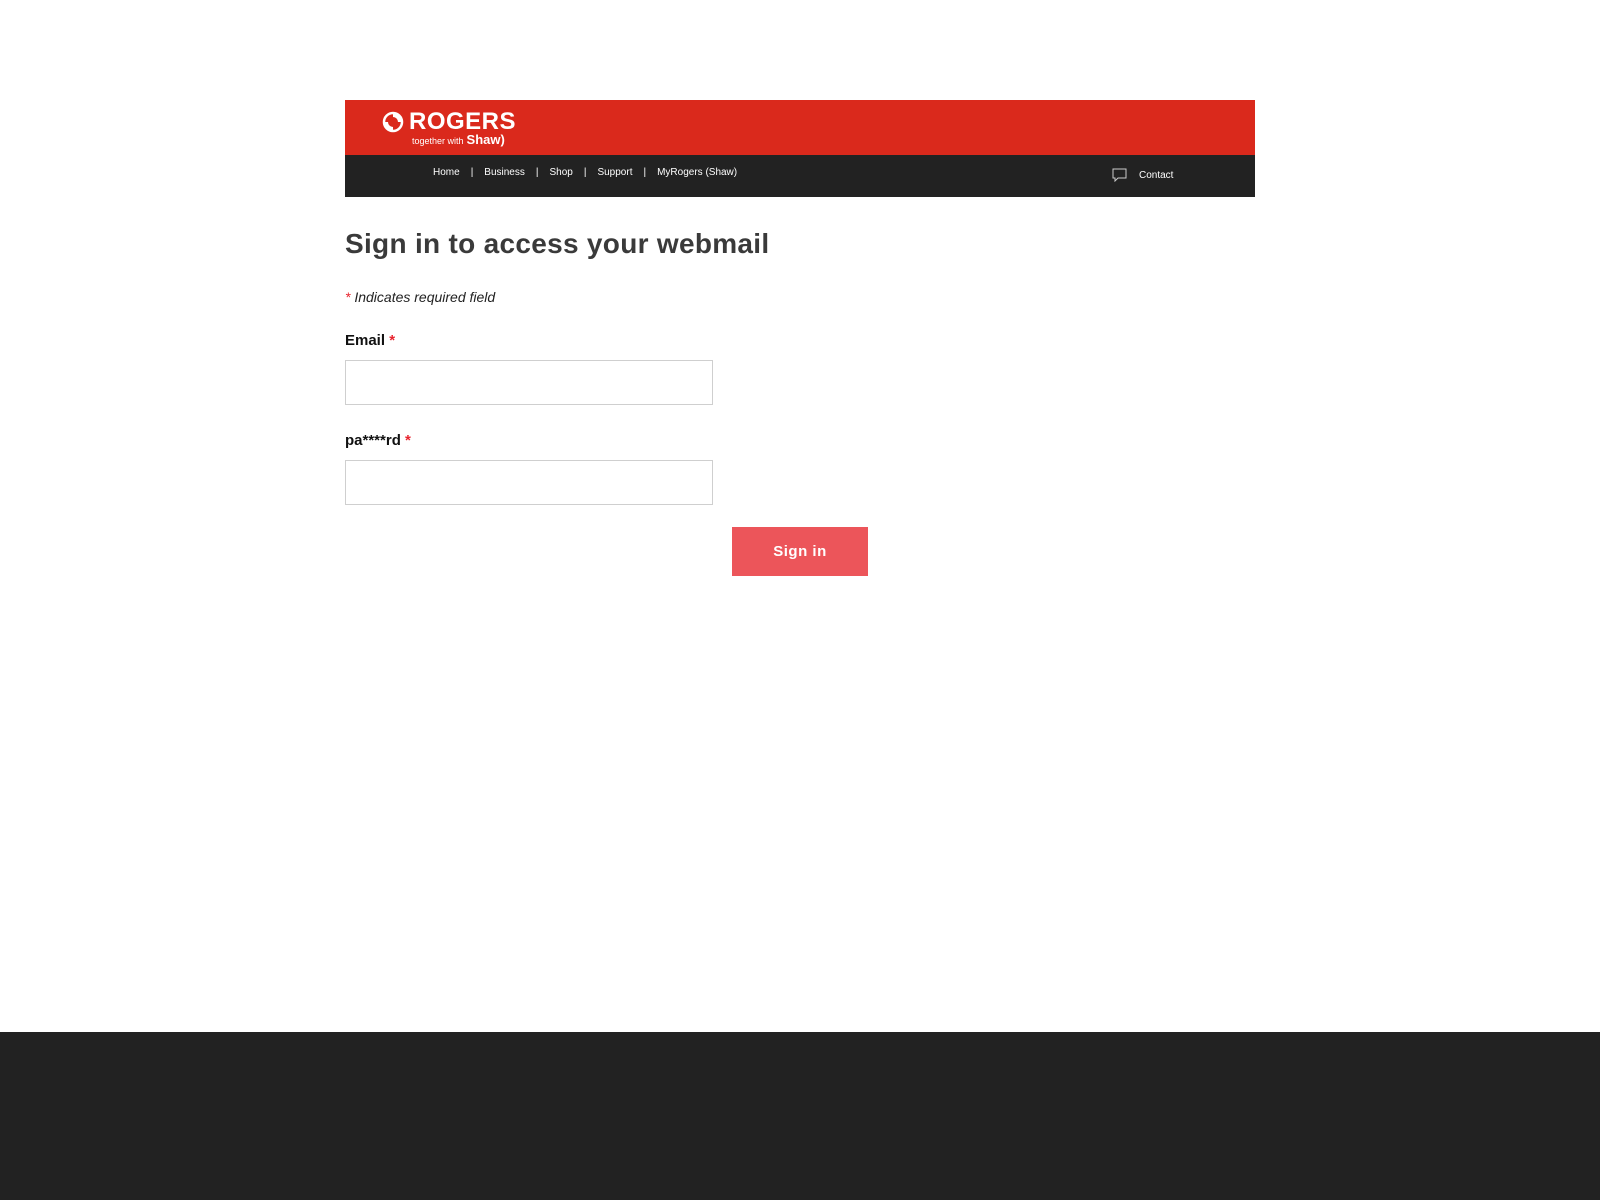 The width and height of the screenshot is (1600, 1200). Describe the element at coordinates (485, 139) in the screenshot. I see `logo-partner: Shaw)` at that location.